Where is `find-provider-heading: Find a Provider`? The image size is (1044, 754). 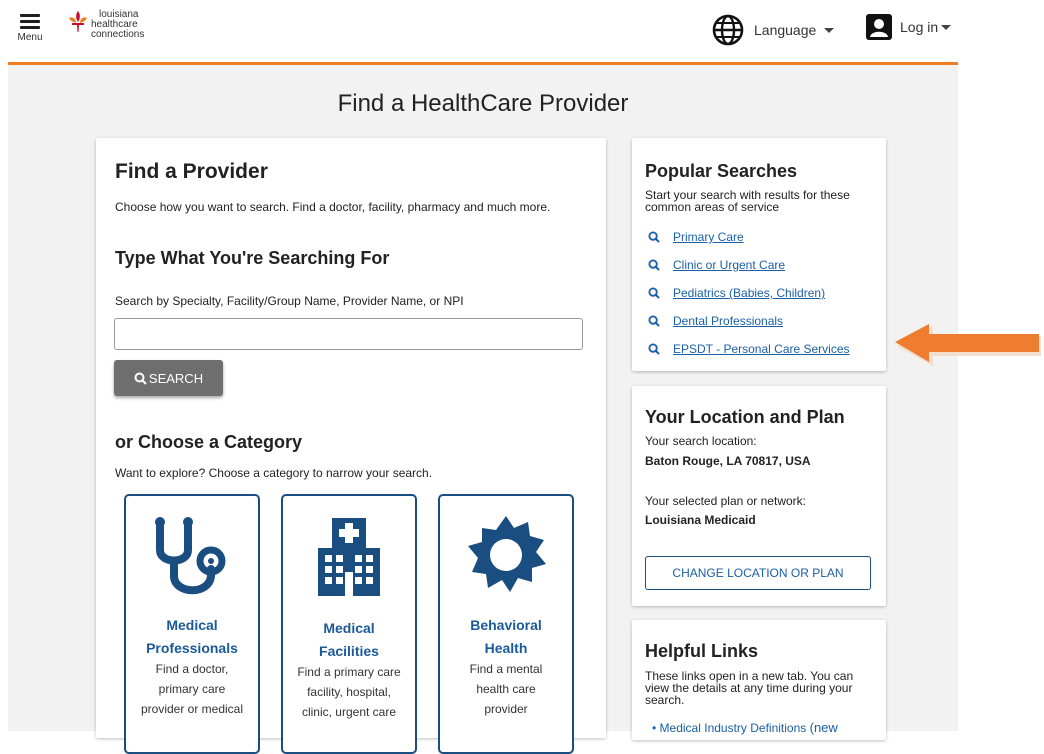
find-provider-heading: Find a Provider is located at coordinates (191, 171).